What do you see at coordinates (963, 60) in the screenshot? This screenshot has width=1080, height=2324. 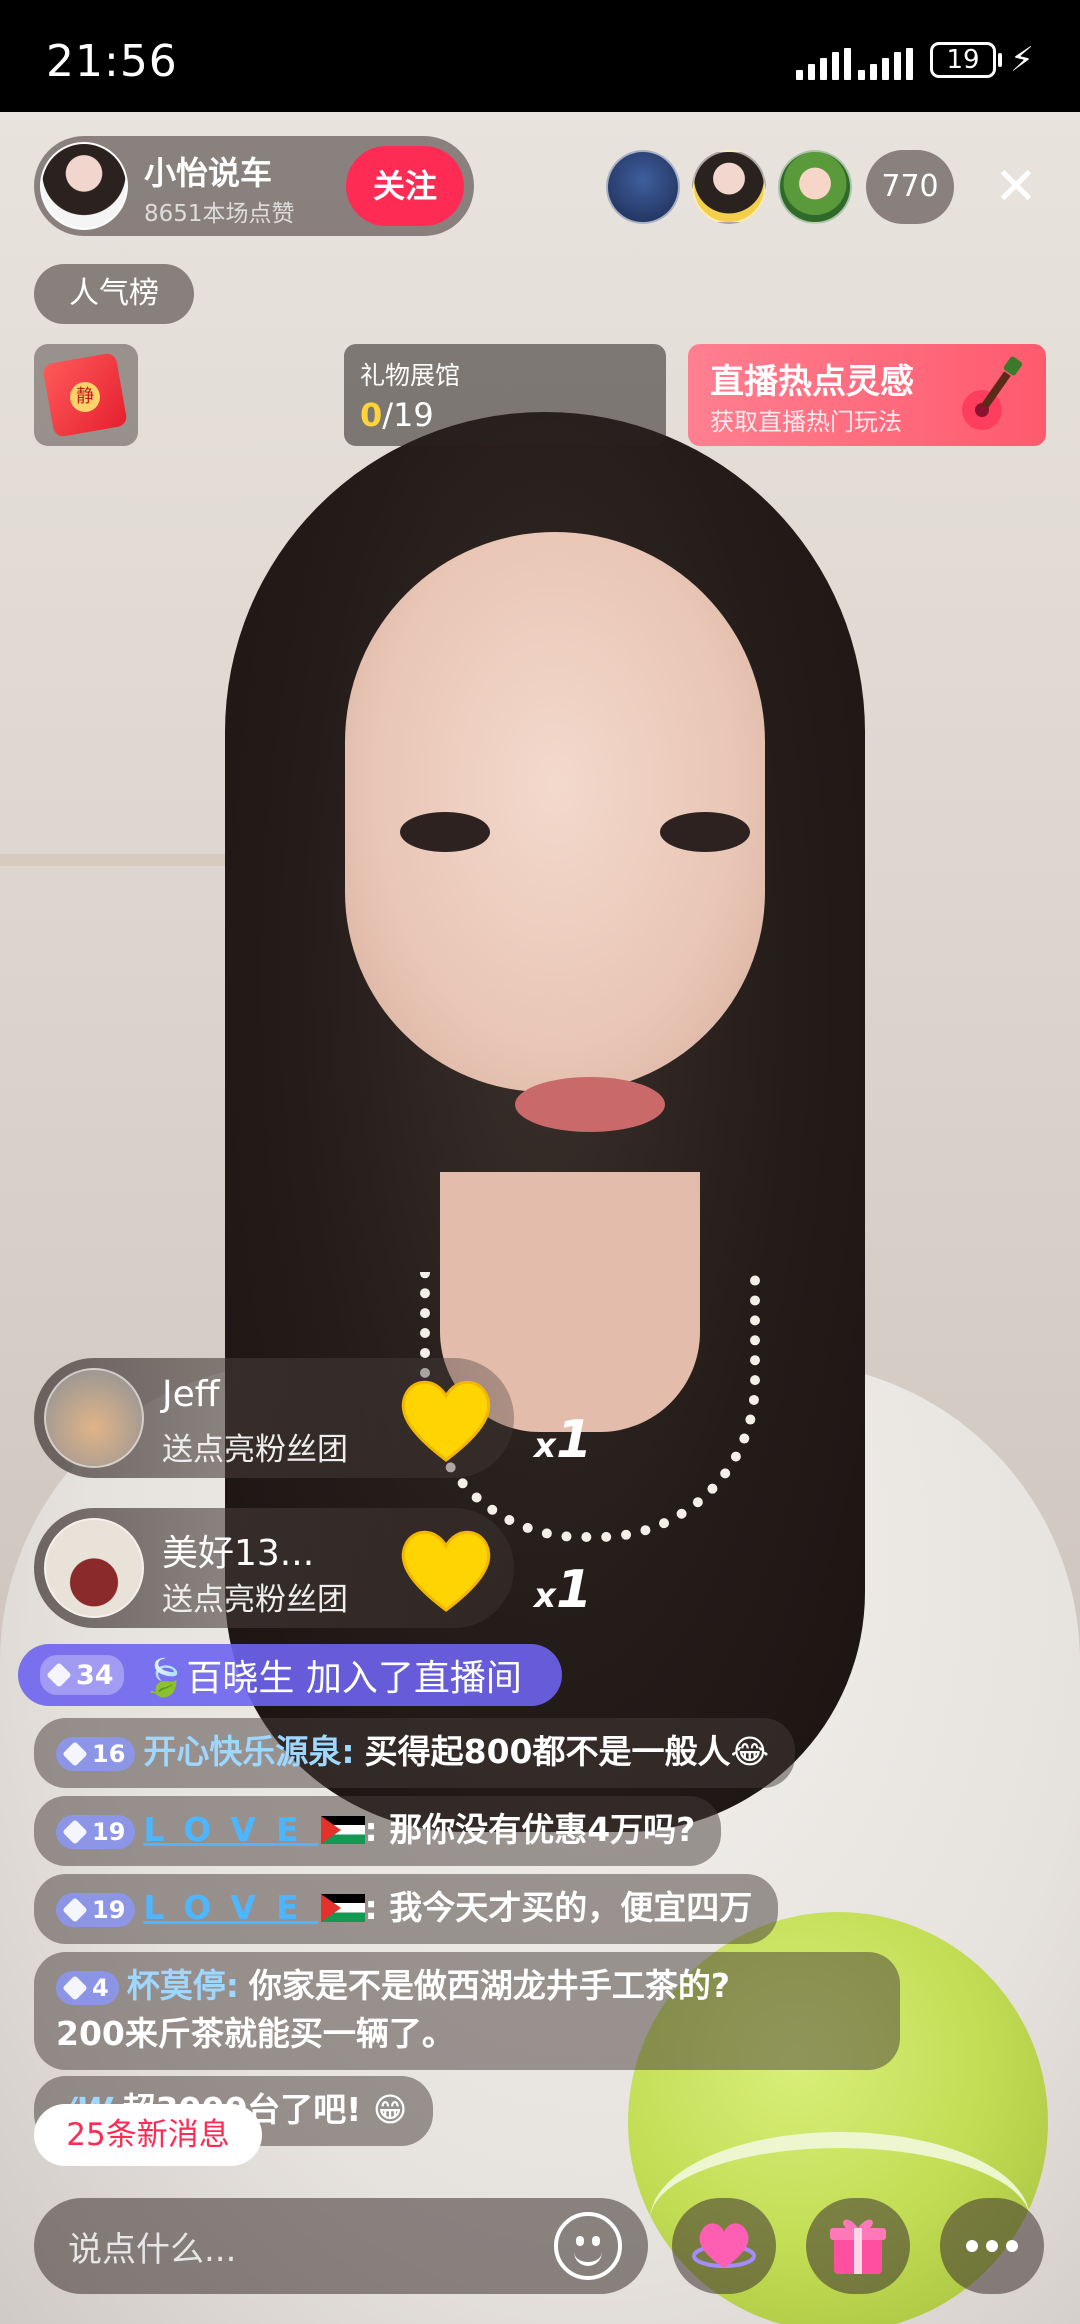 I see `battery-icon: 19` at bounding box center [963, 60].